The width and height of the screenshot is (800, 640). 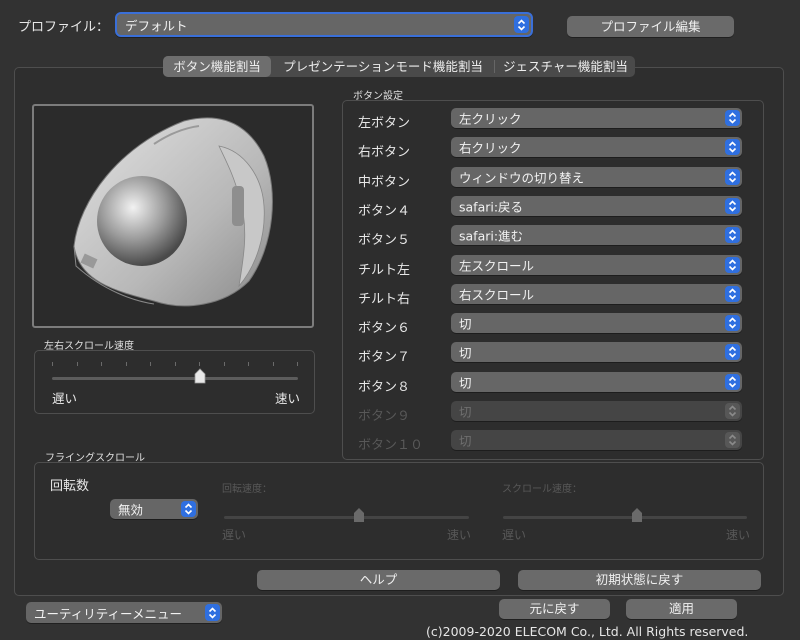 I want to click on button-row-select: 右スクロール, so click(x=596, y=294).